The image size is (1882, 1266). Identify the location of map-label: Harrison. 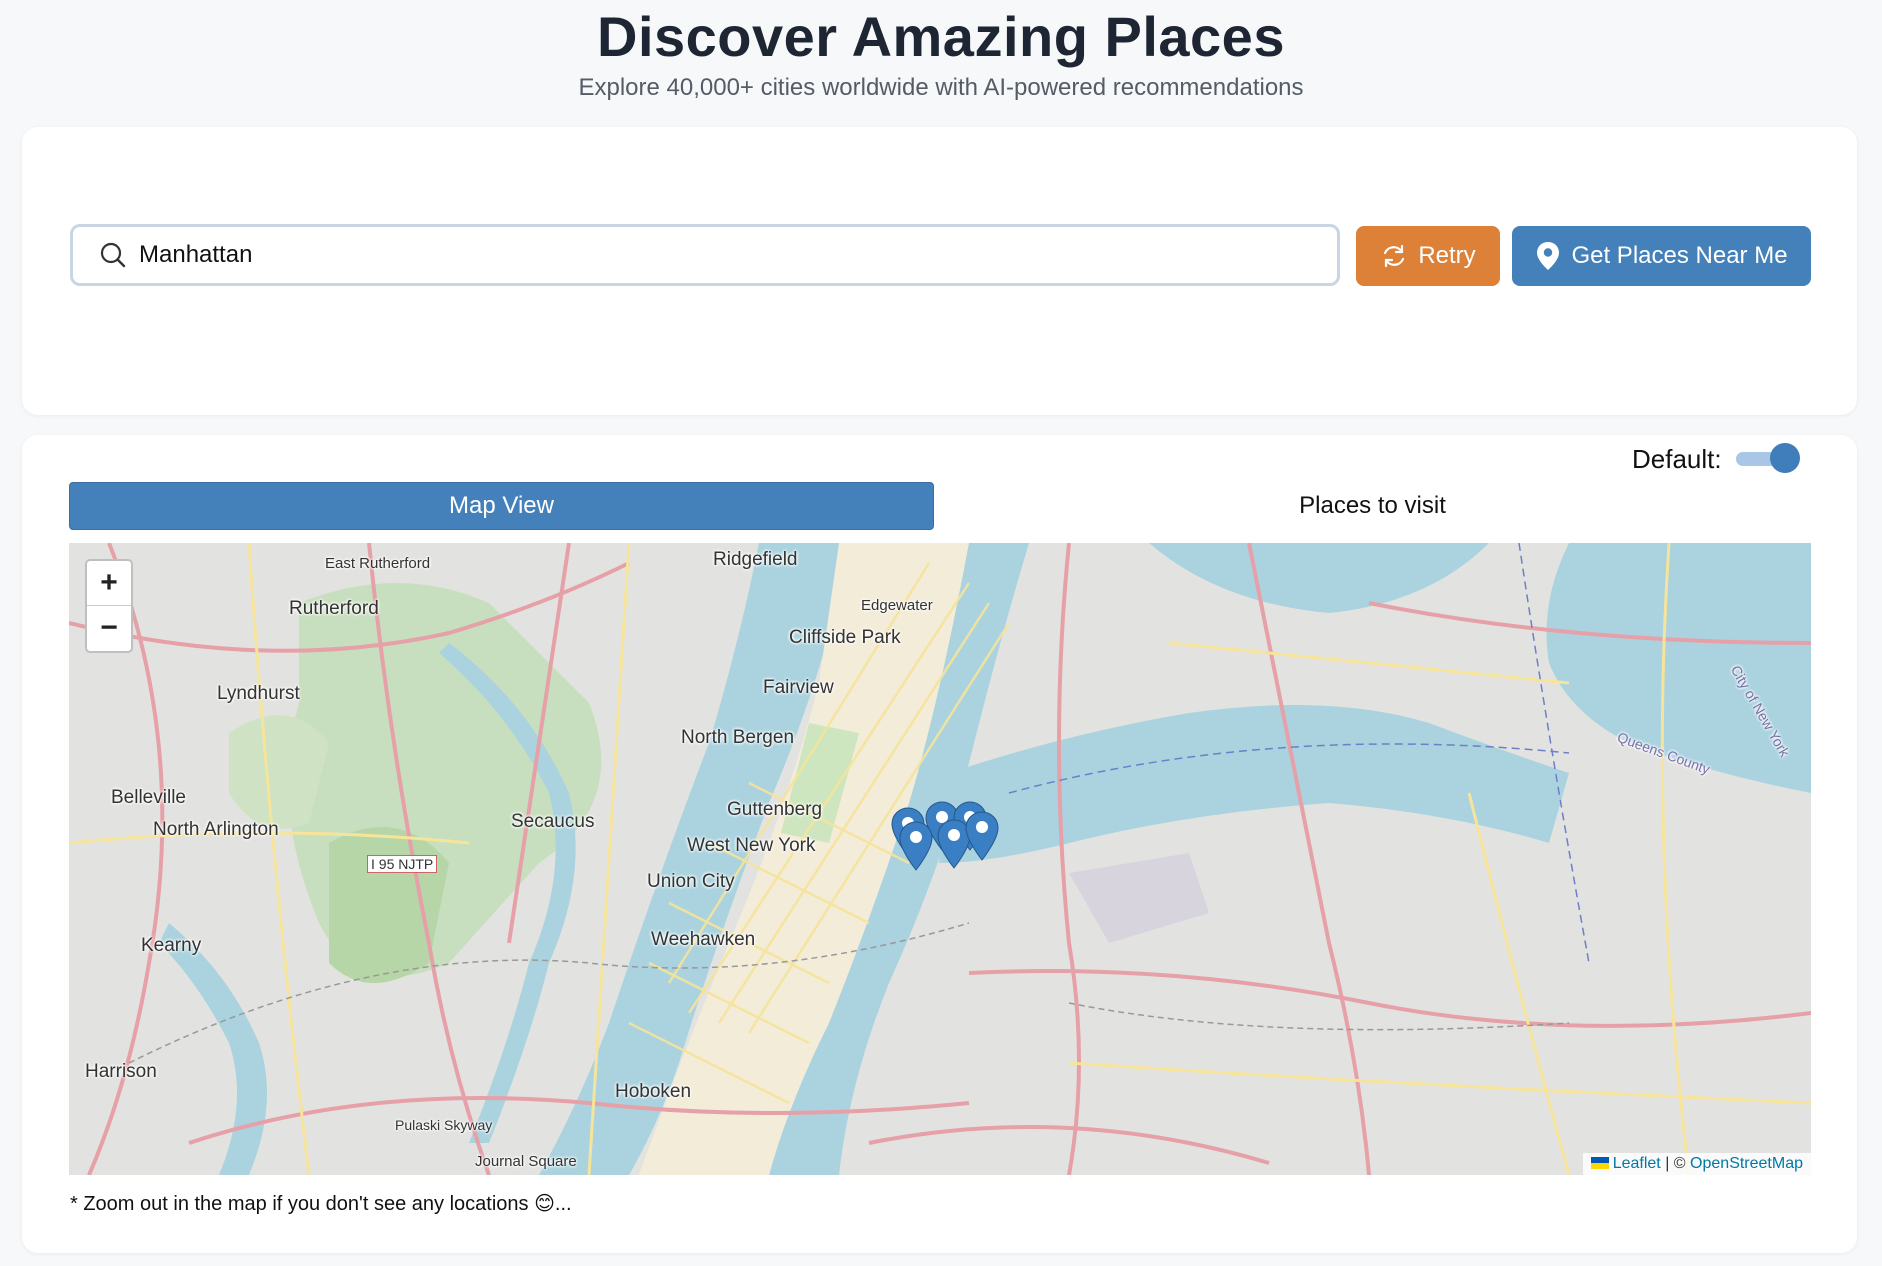
(121, 1071).